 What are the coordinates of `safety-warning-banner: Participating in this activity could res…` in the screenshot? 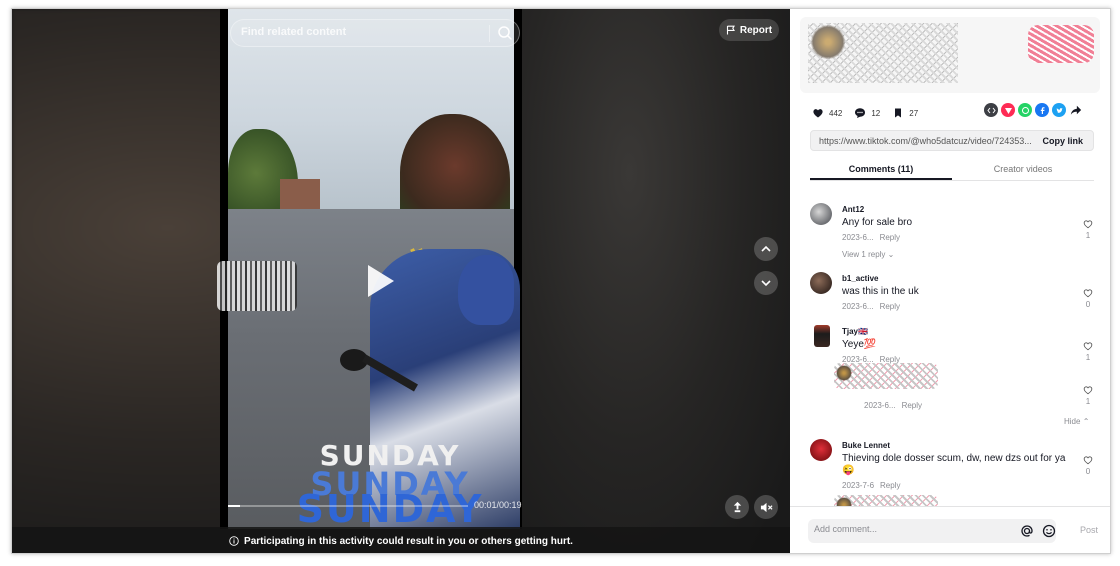 It's located at (401, 540).